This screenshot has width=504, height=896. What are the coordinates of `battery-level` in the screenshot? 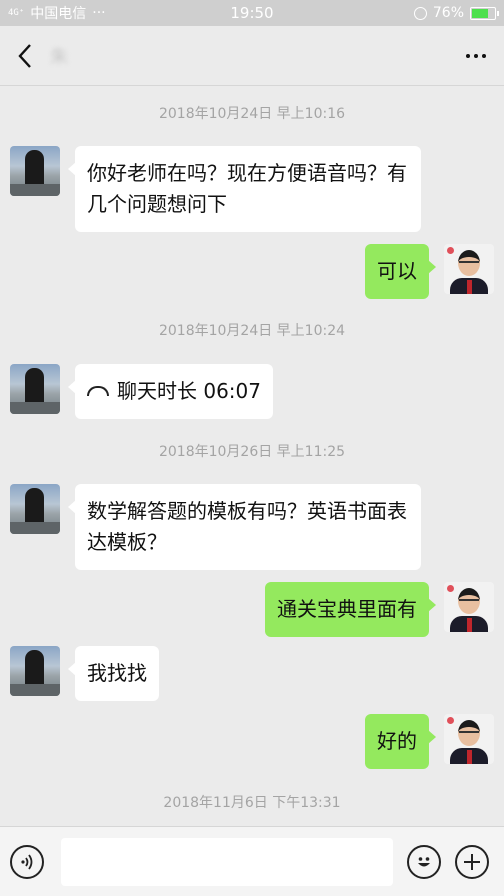 It's located at (480, 13).